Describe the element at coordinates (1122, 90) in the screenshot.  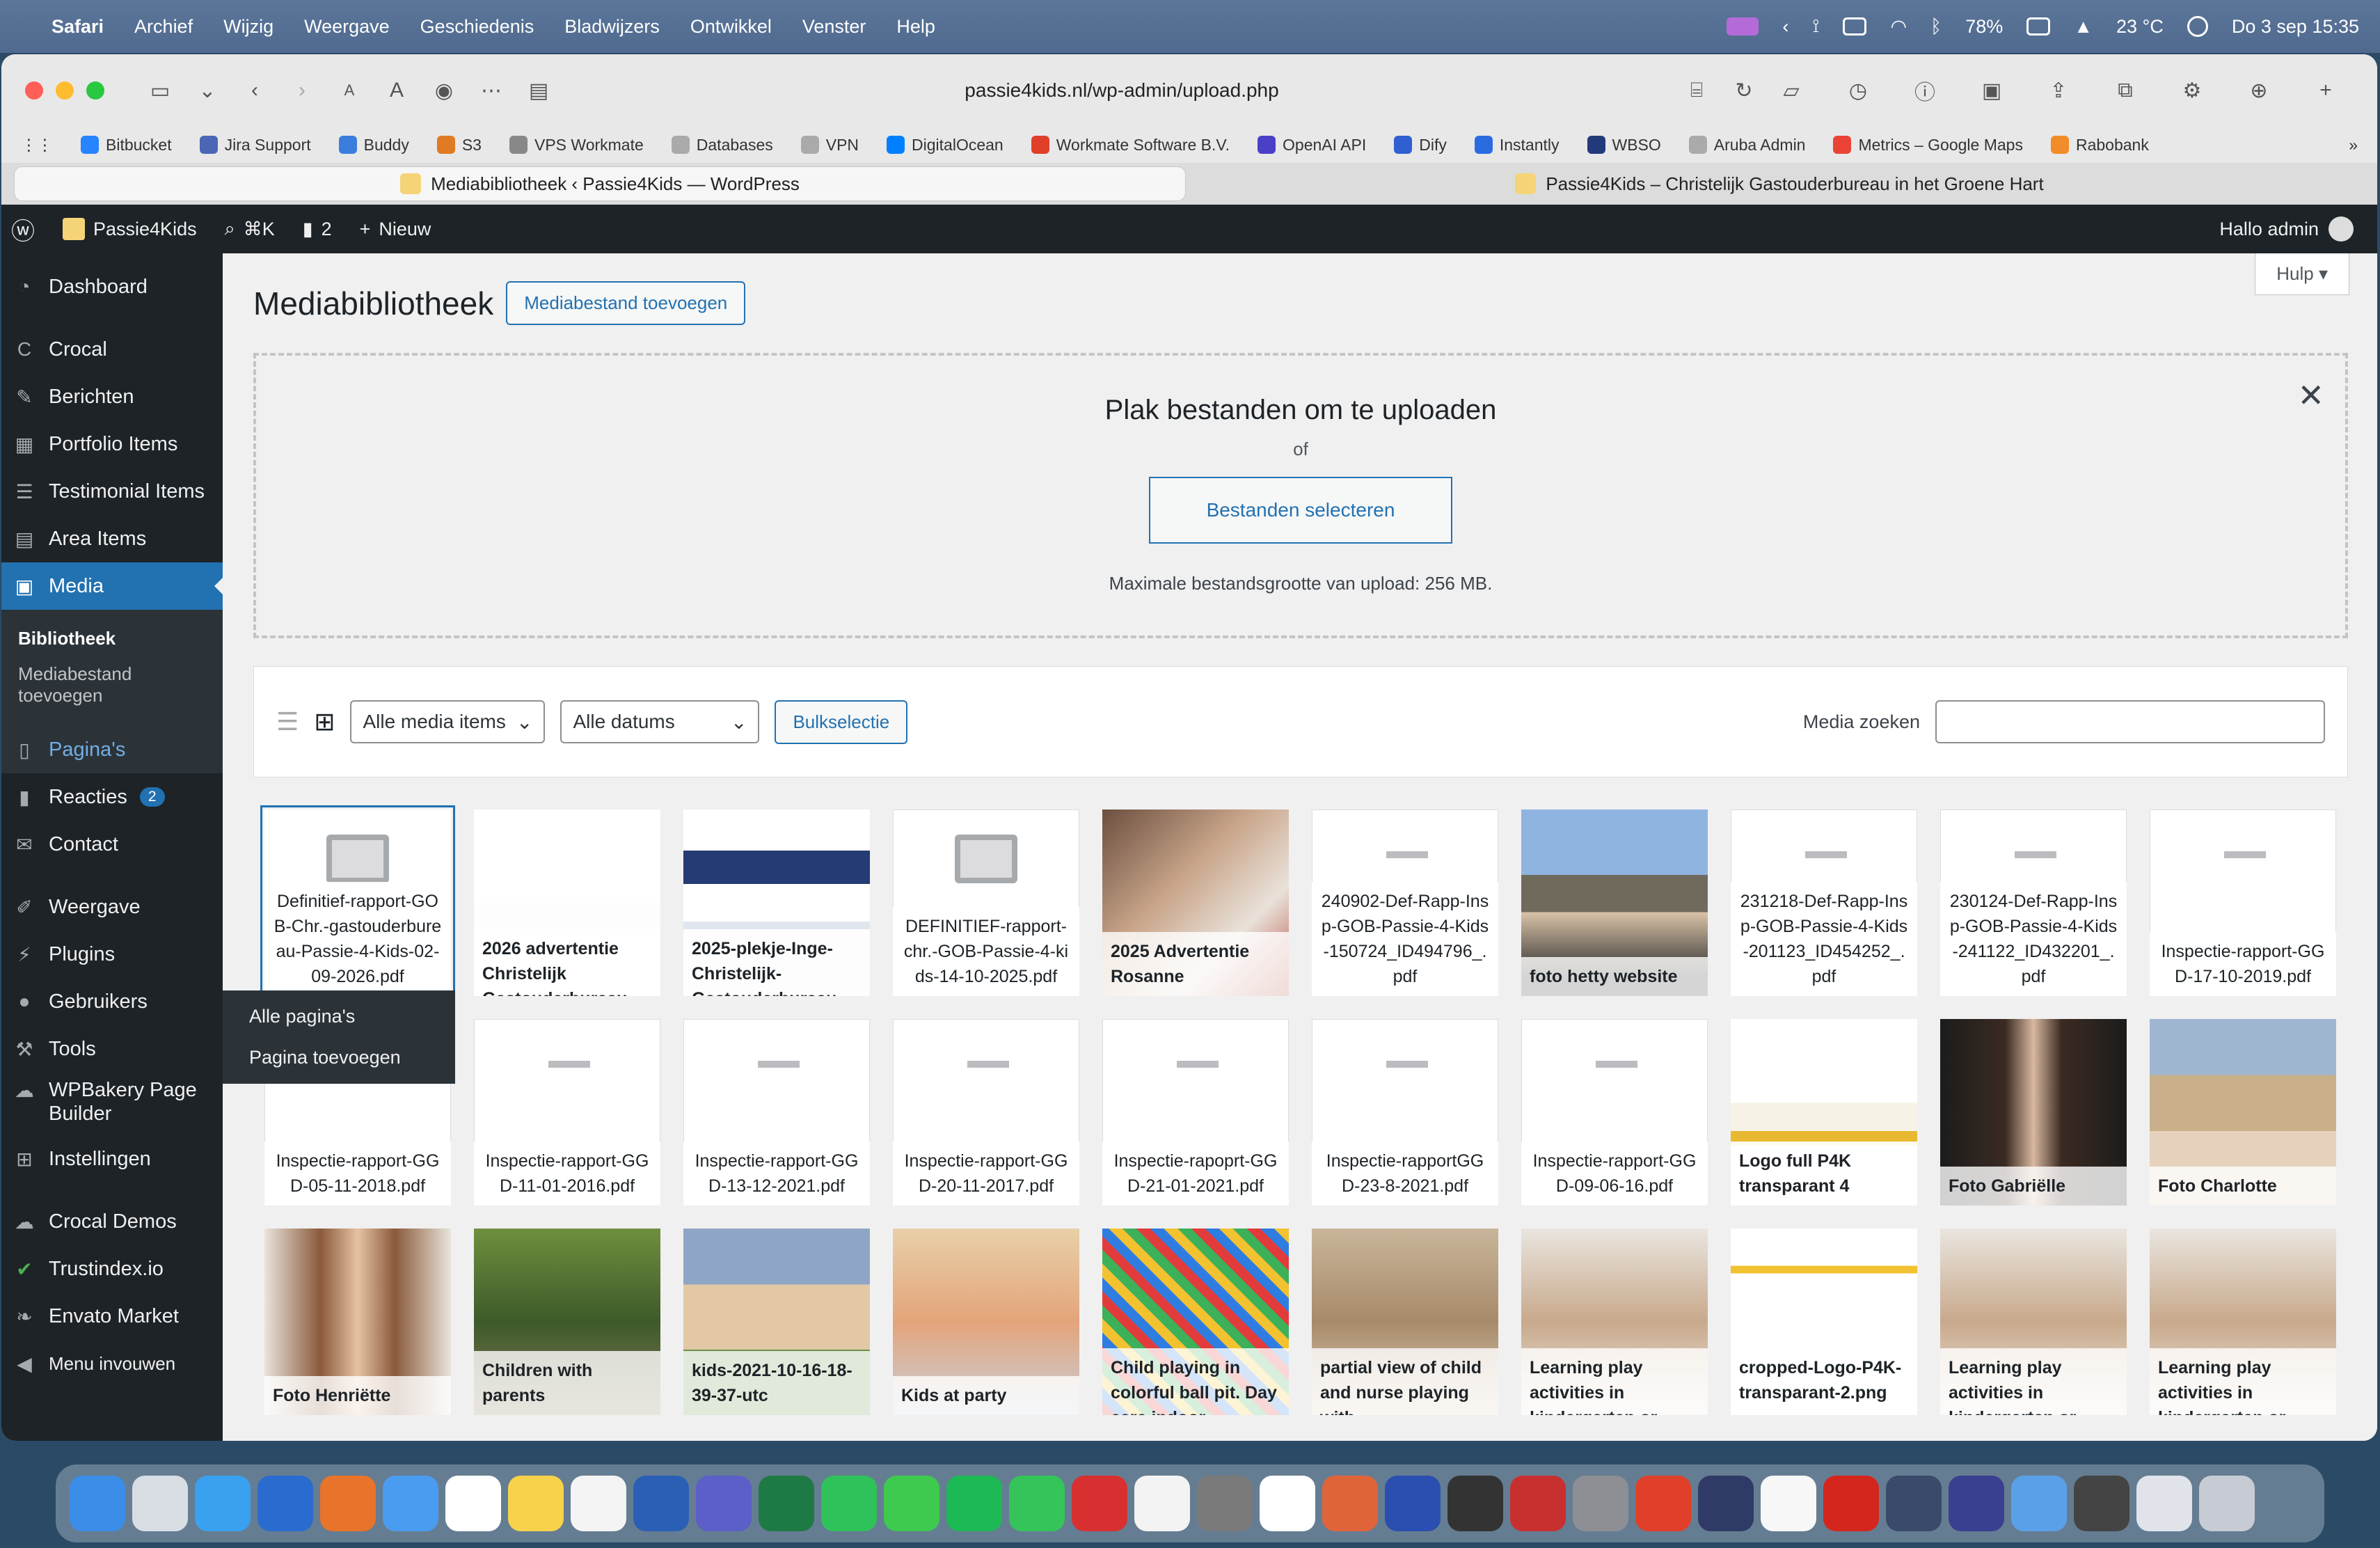
I see `address-bar: passie4kids.nl/wp-admin/upload.php` at that location.